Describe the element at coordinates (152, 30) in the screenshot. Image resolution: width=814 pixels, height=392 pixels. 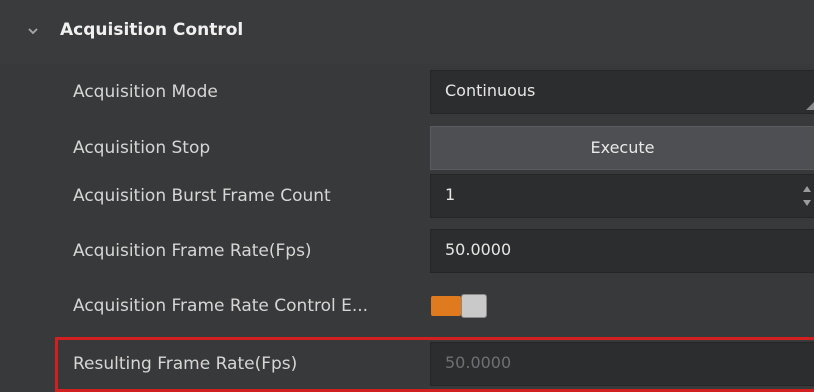
I see `section-title: Acquisition Control` at that location.